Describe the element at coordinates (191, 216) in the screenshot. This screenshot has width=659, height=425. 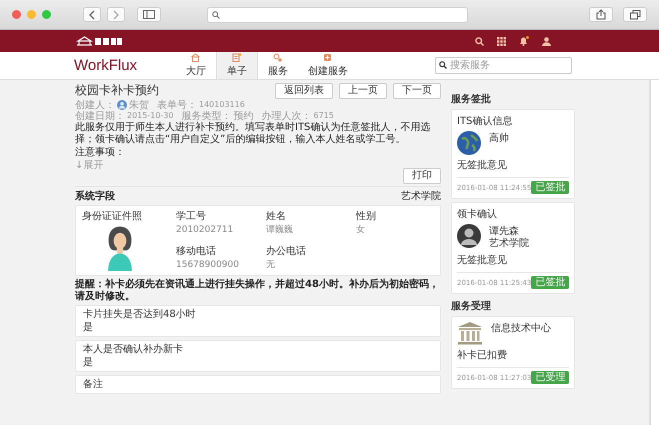
I see `field-label: 学工号` at that location.